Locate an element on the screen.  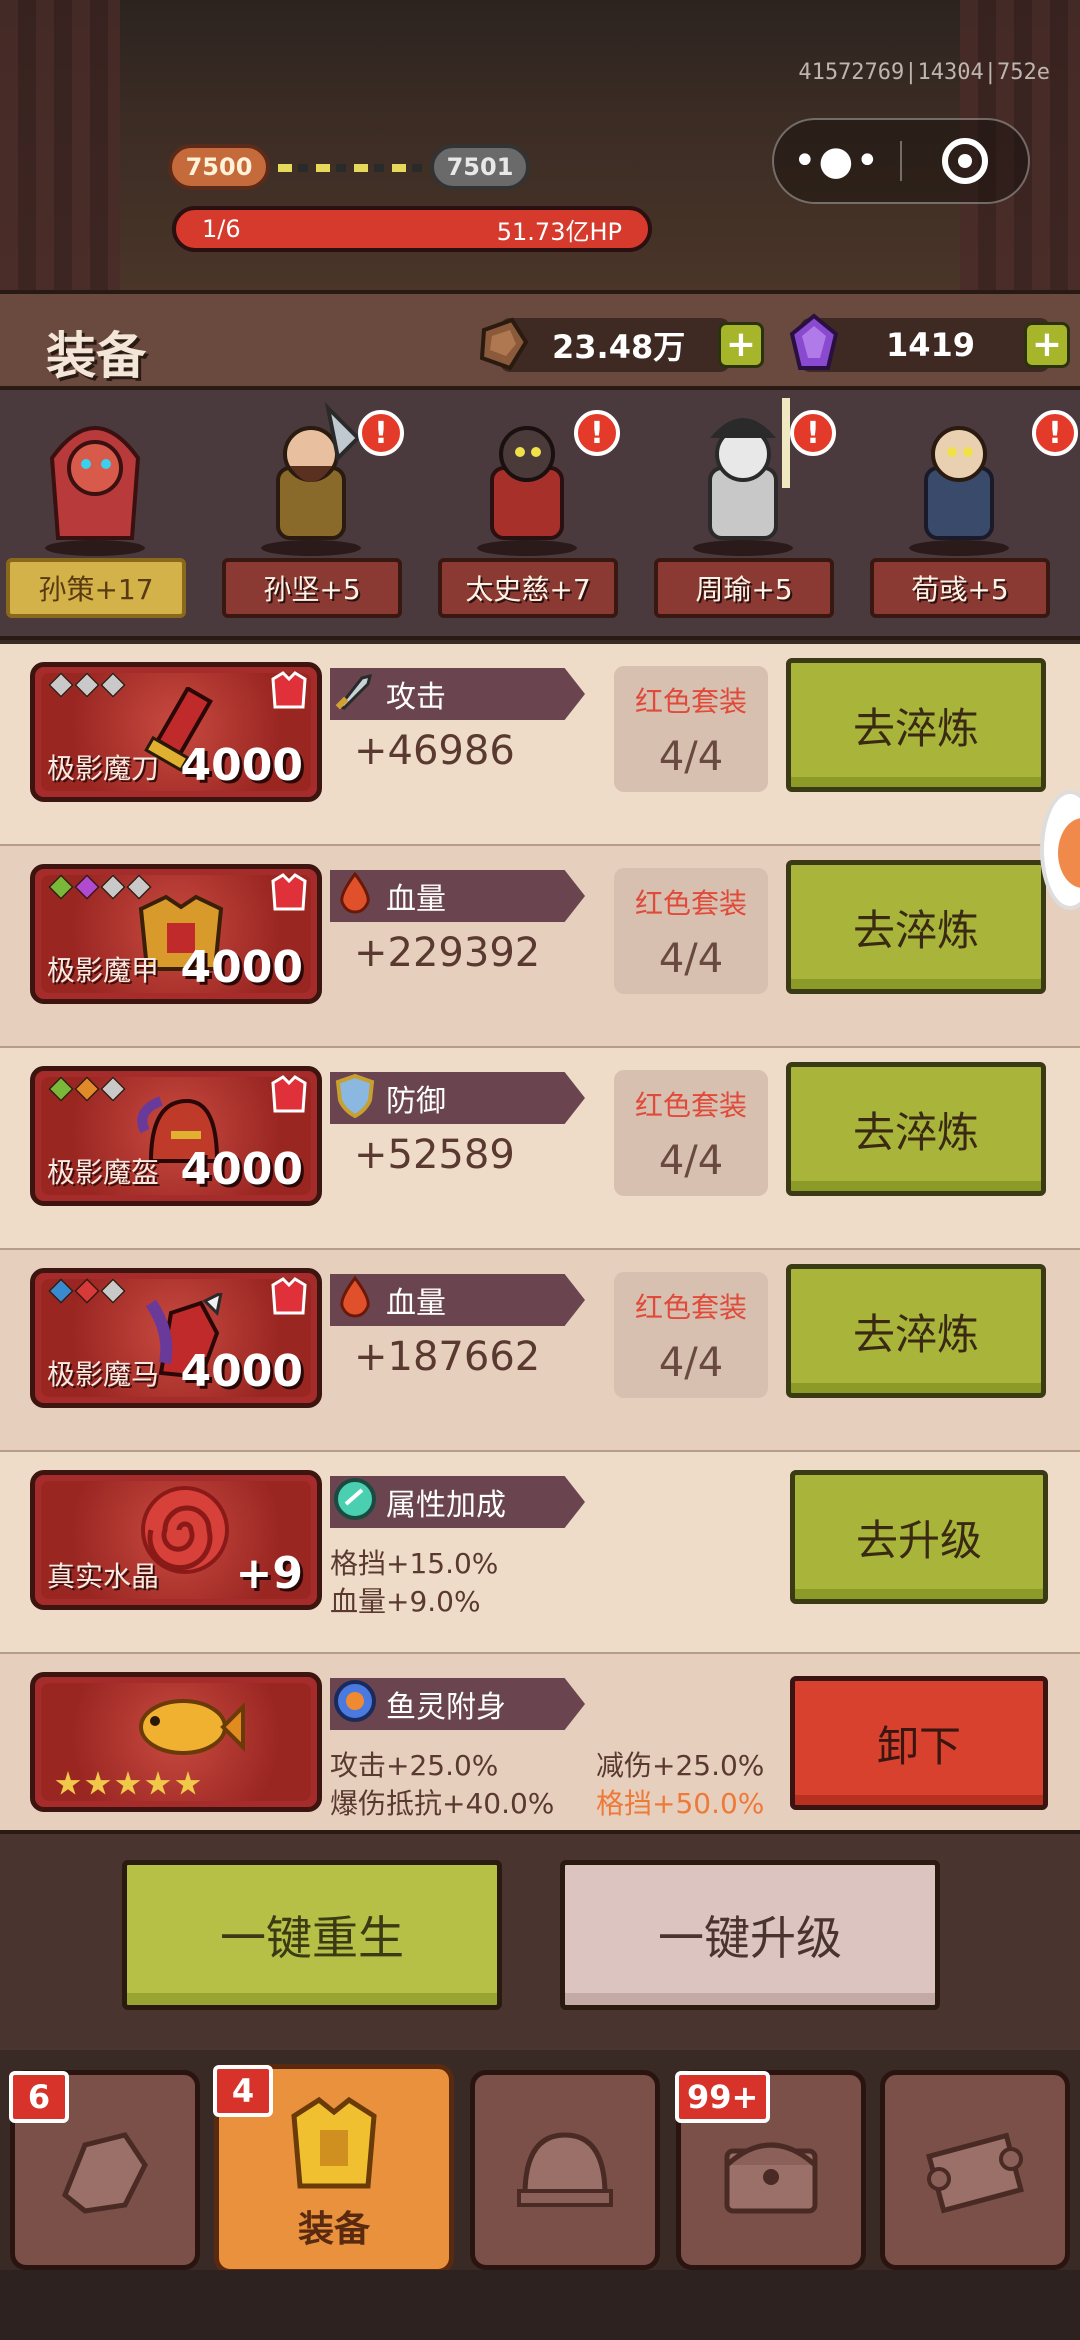
nav-tab-chest: 99+ is located at coordinates (770, 2170).